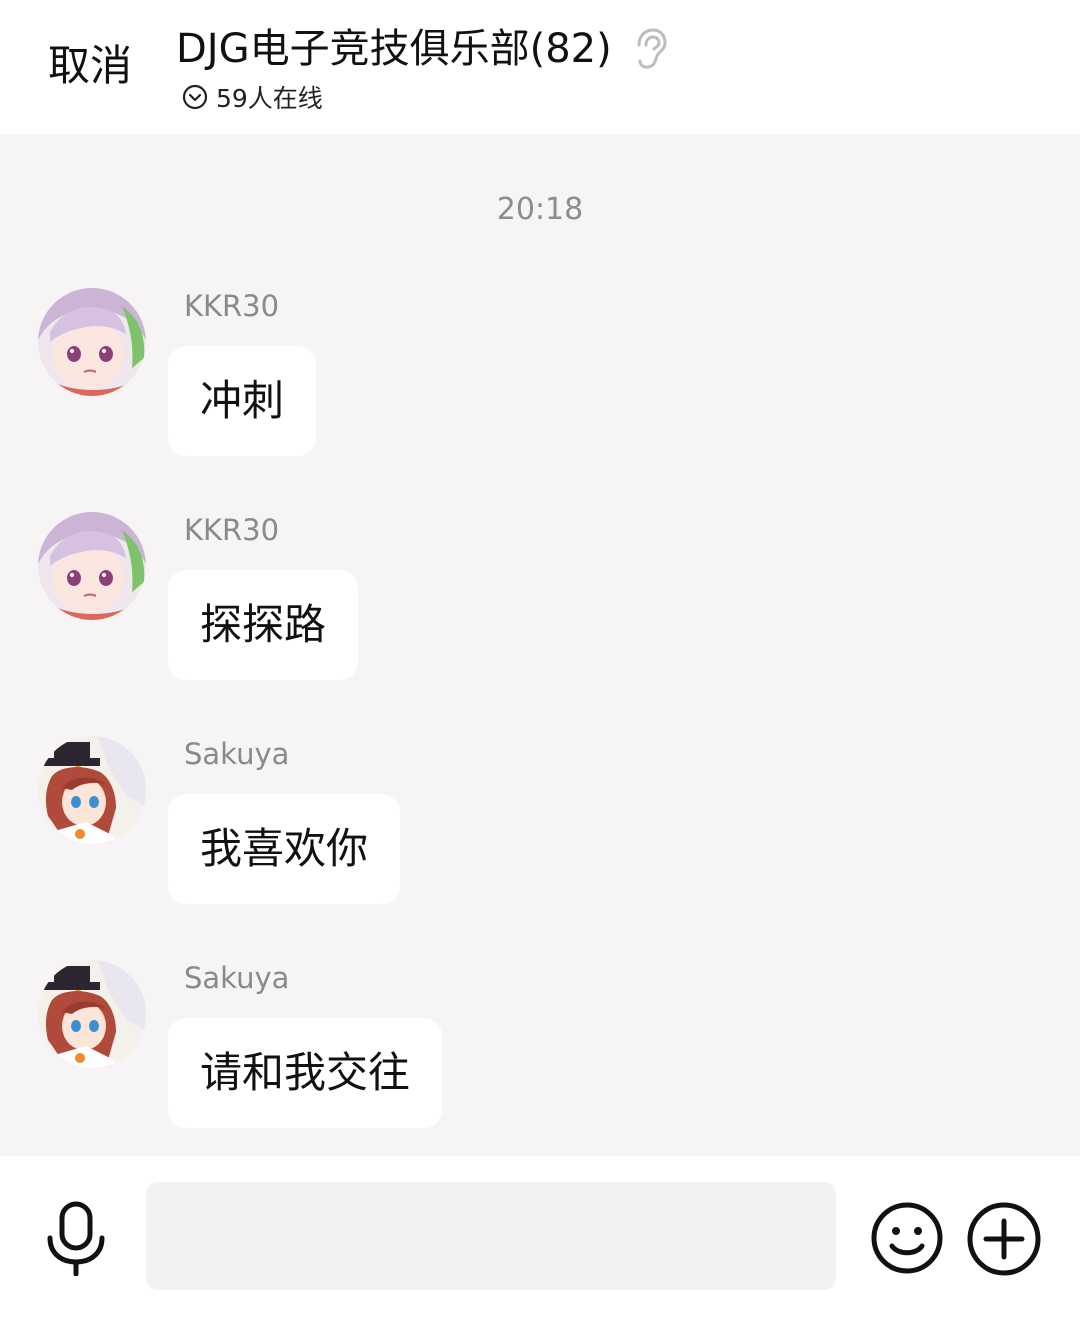 The height and width of the screenshot is (1318, 1080). What do you see at coordinates (491, 1236) in the screenshot?
I see `message-input` at bounding box center [491, 1236].